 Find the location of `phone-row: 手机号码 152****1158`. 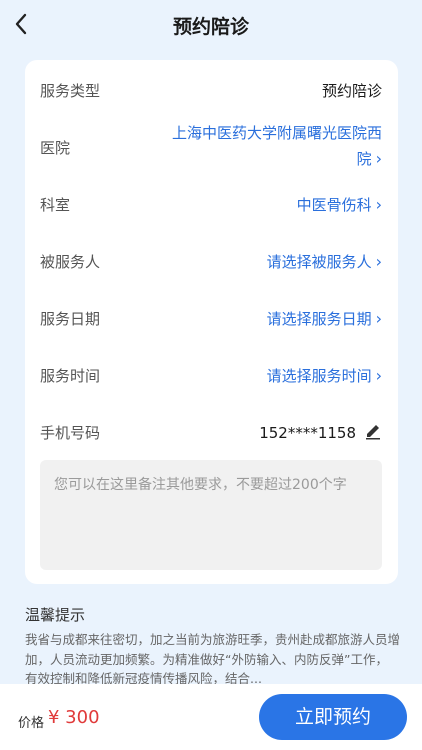

phone-row: 手机号码 152****1158 is located at coordinates (211, 433).